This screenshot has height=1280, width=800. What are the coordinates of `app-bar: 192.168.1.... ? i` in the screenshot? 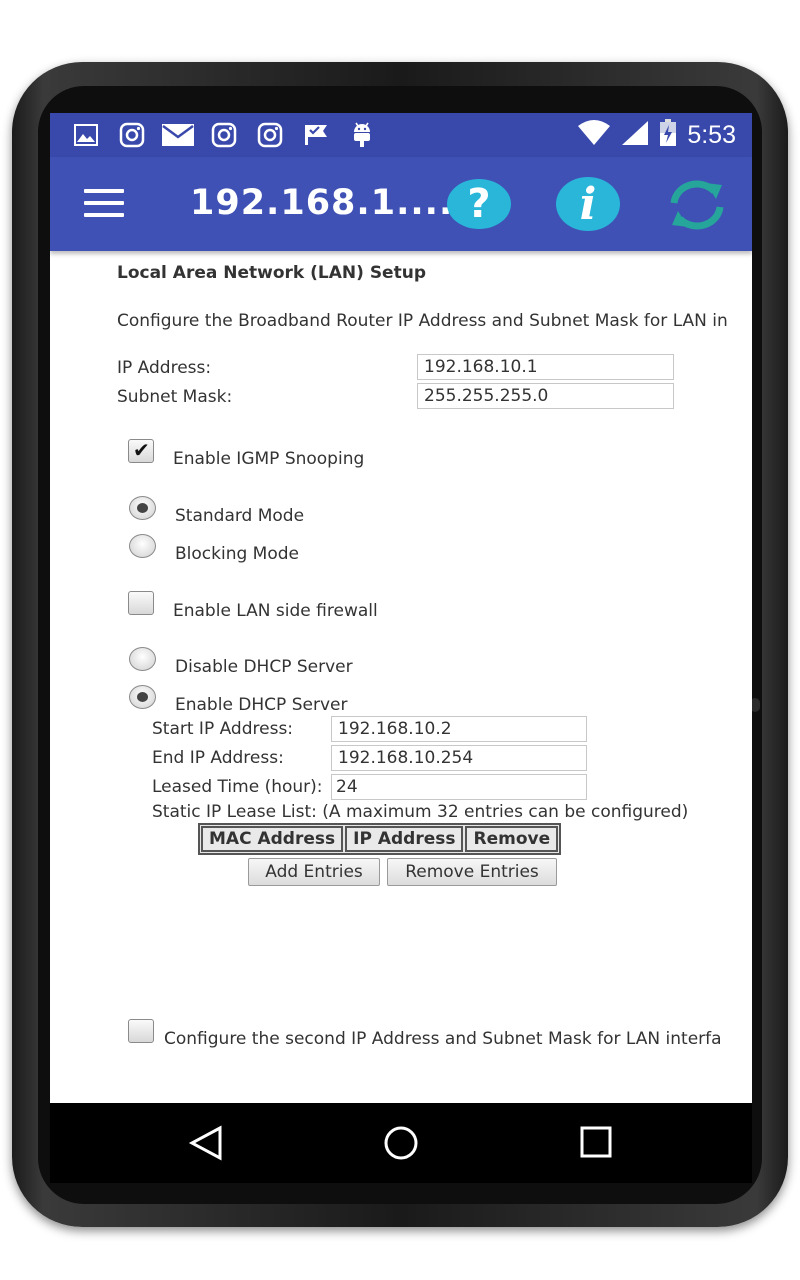 It's located at (401, 204).